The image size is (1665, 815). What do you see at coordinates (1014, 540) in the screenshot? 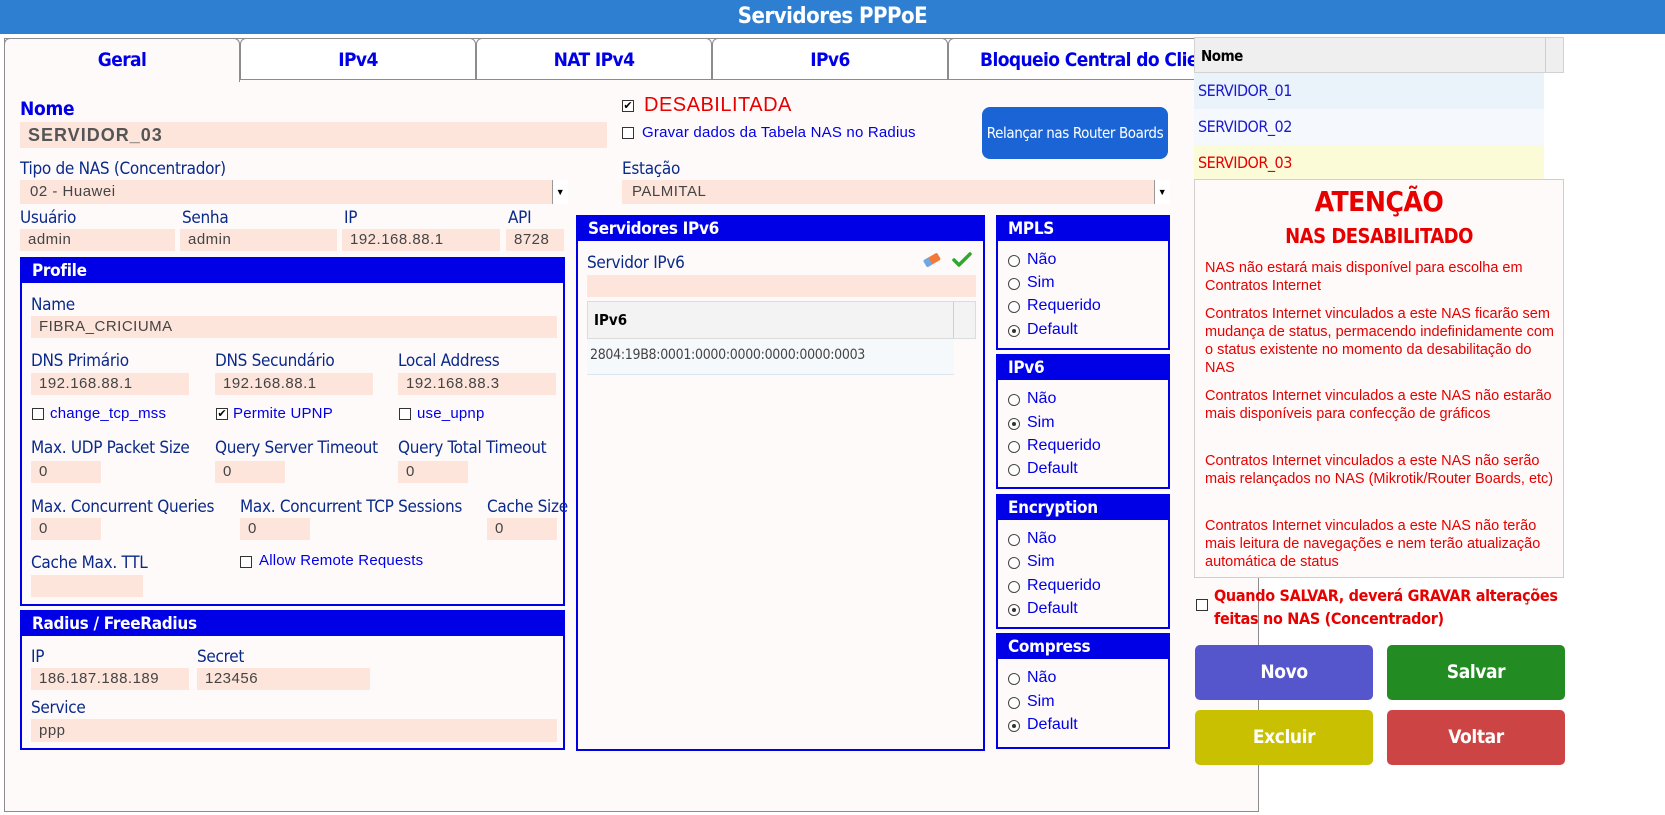
I see `encryption-radio-nao` at bounding box center [1014, 540].